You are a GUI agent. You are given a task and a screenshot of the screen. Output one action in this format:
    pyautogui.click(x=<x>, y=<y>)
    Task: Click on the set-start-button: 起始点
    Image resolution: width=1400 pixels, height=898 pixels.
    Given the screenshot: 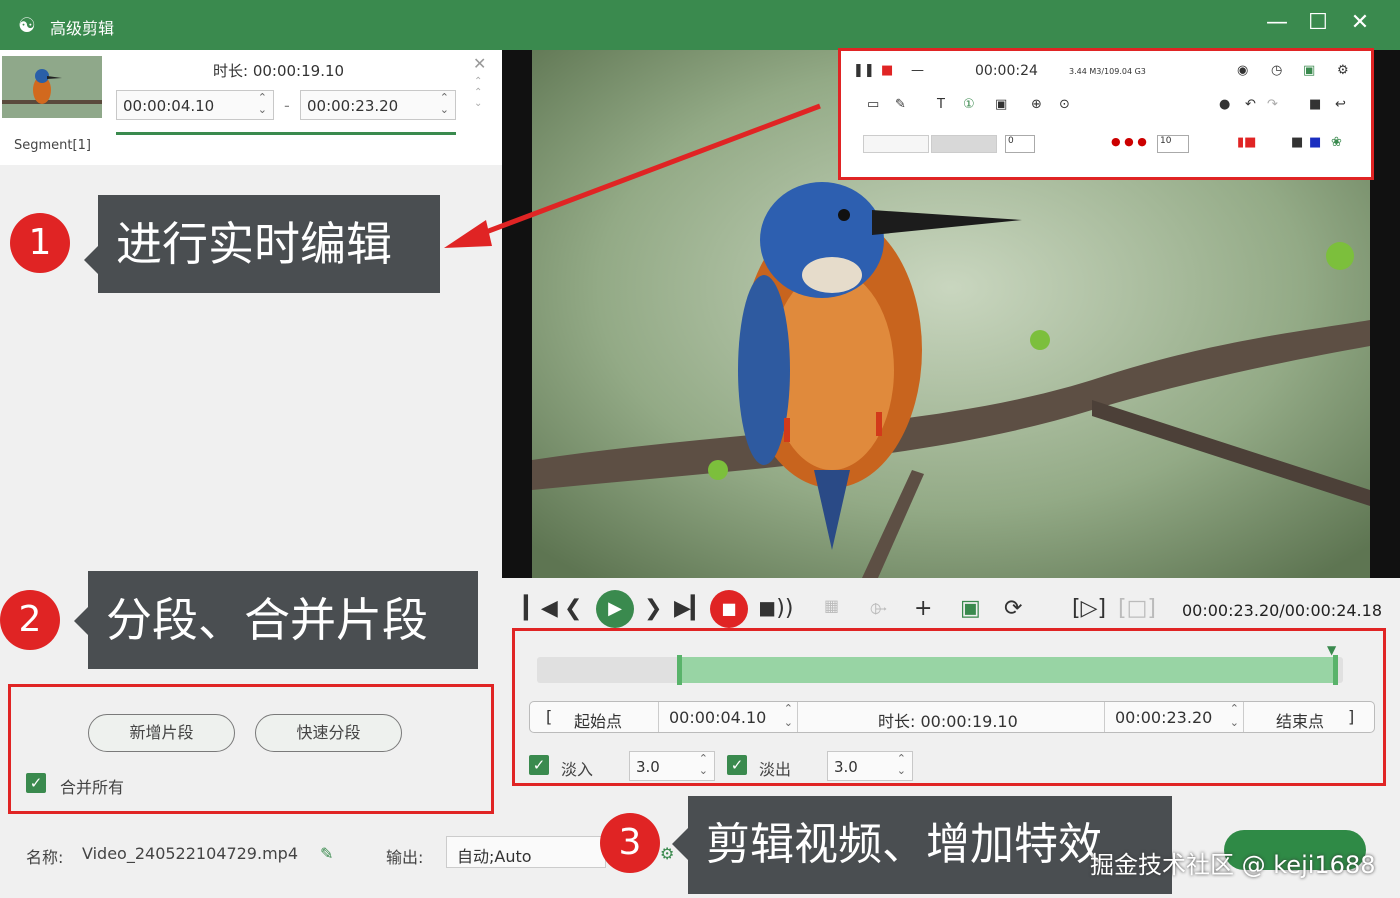 What is the action you would take?
    pyautogui.click(x=598, y=720)
    